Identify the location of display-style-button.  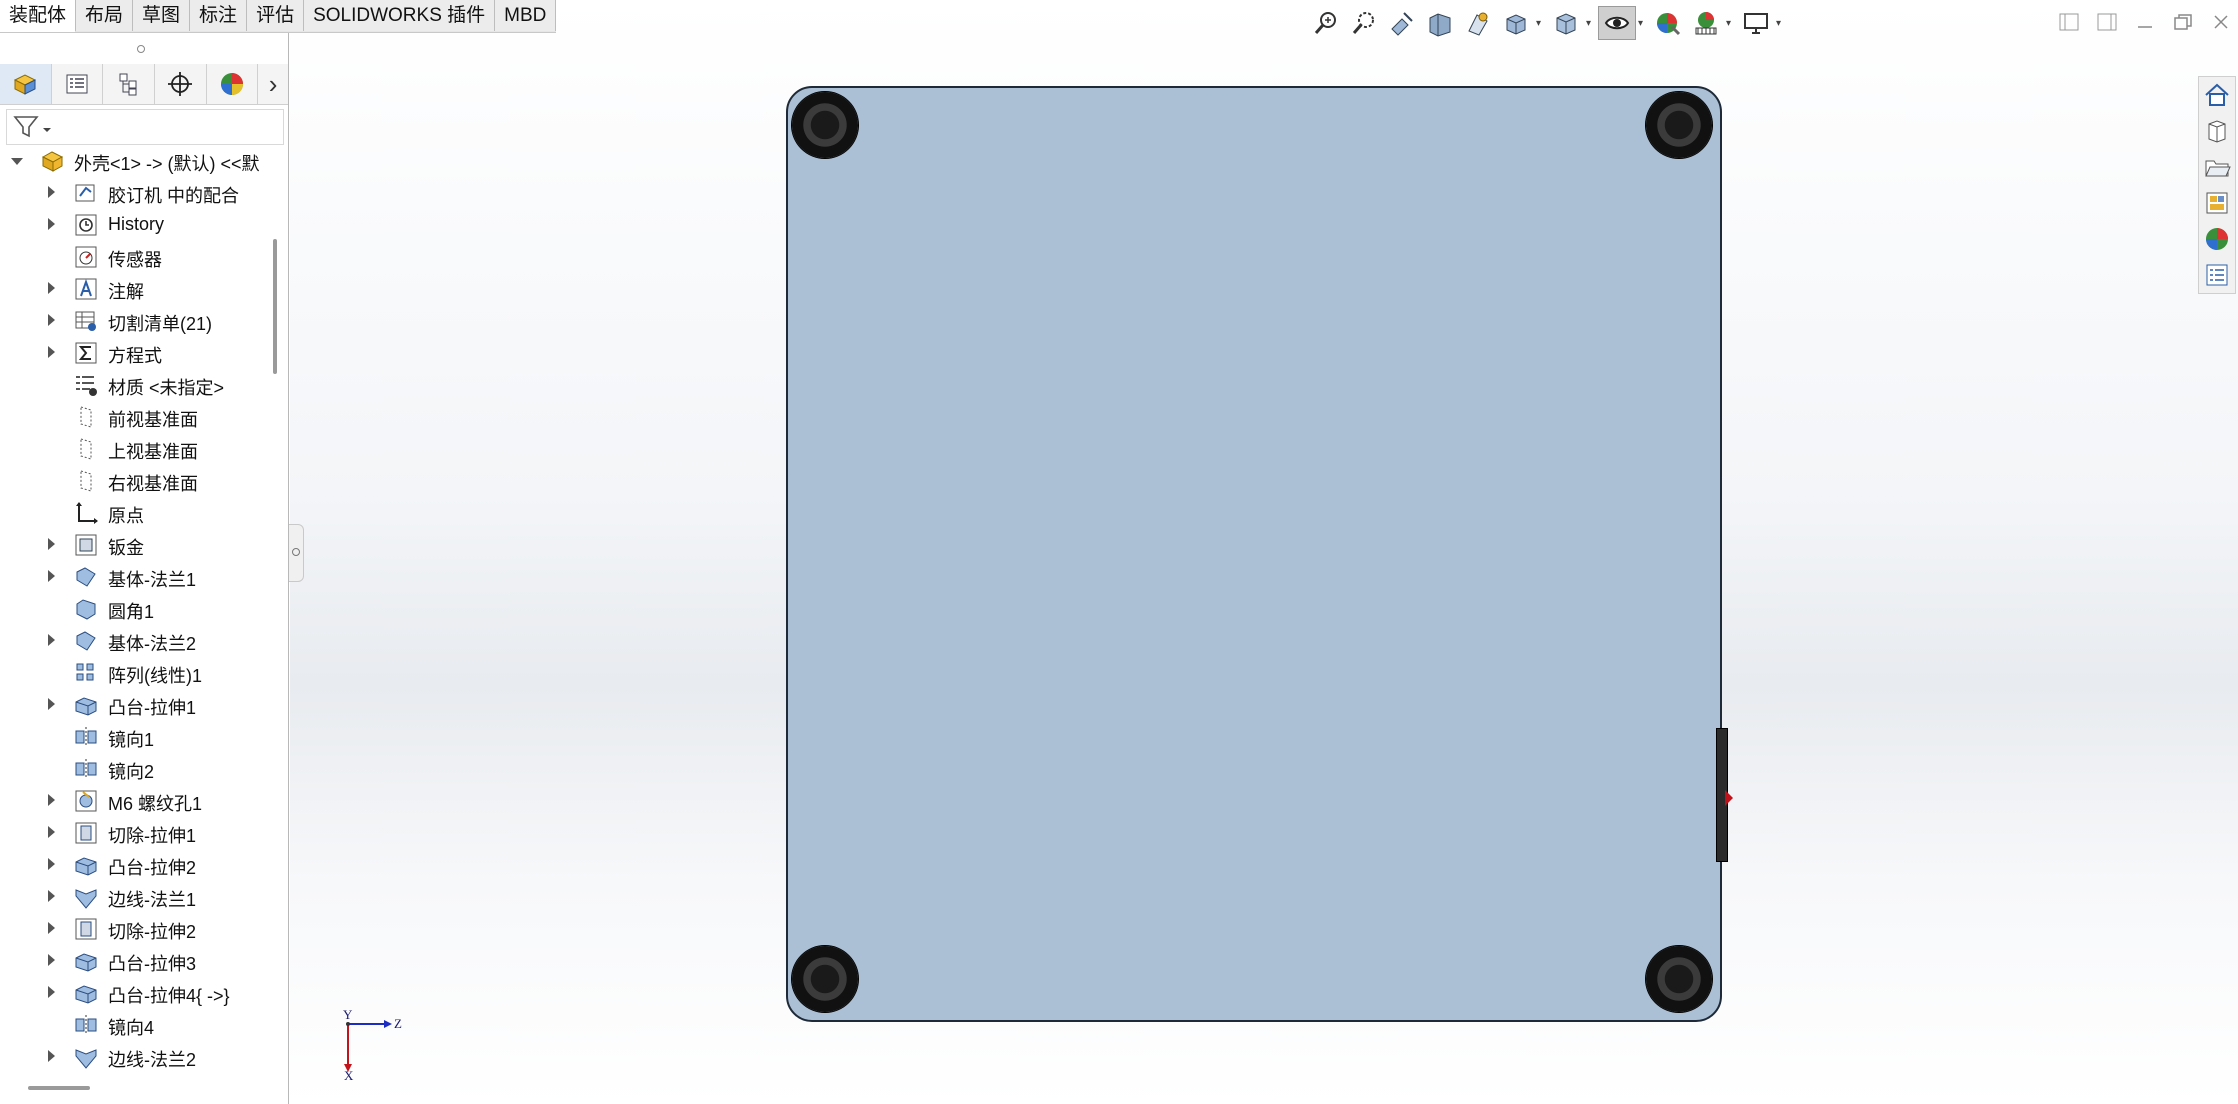
(1566, 23).